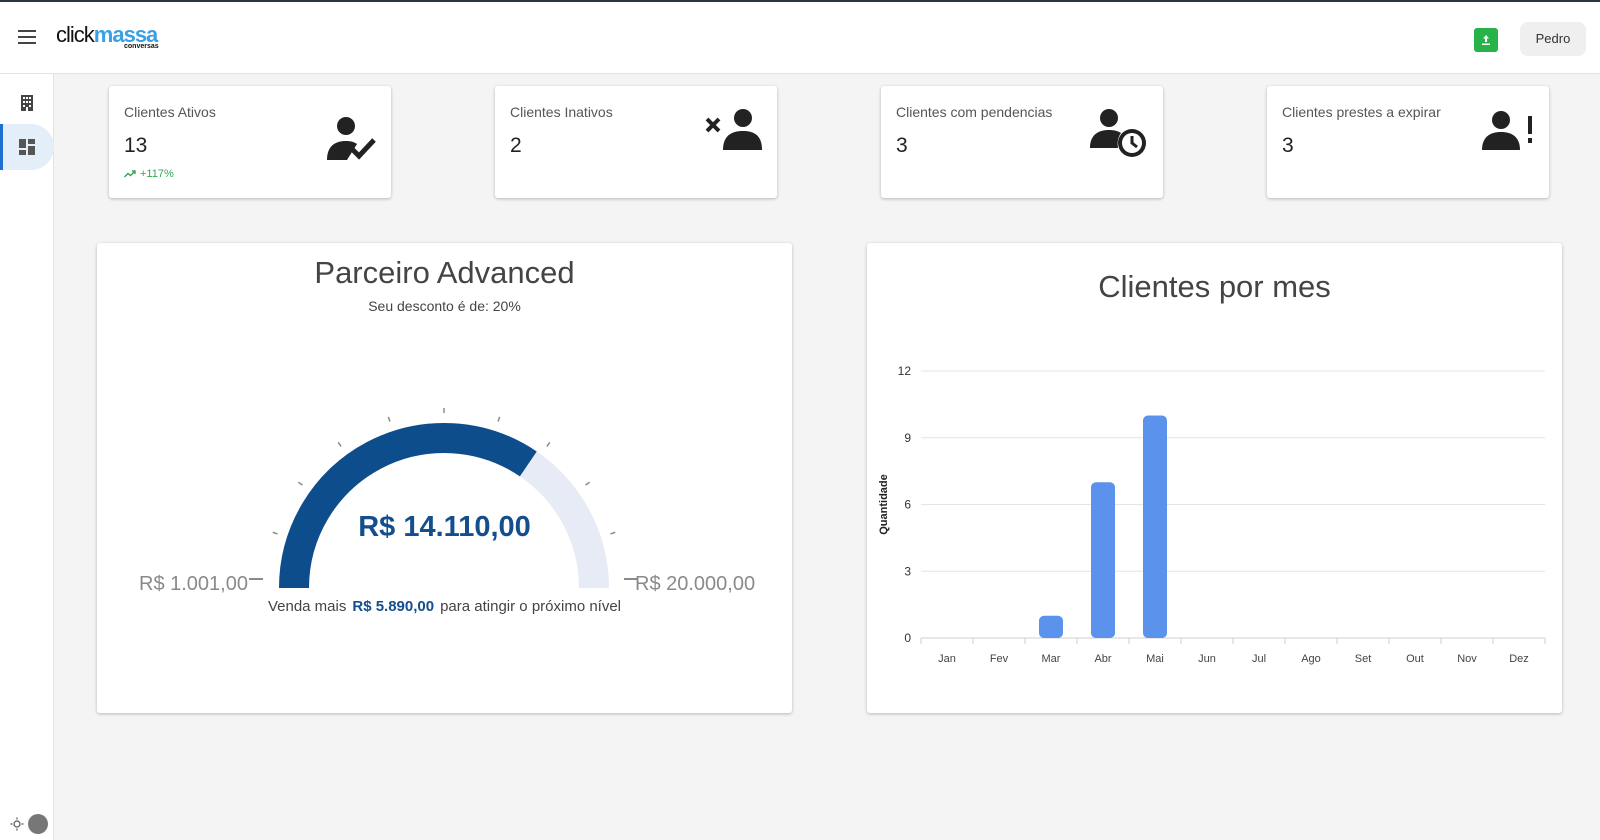 The height and width of the screenshot is (840, 1600). What do you see at coordinates (907, 438) in the screenshot?
I see `y-tick-label: 9` at bounding box center [907, 438].